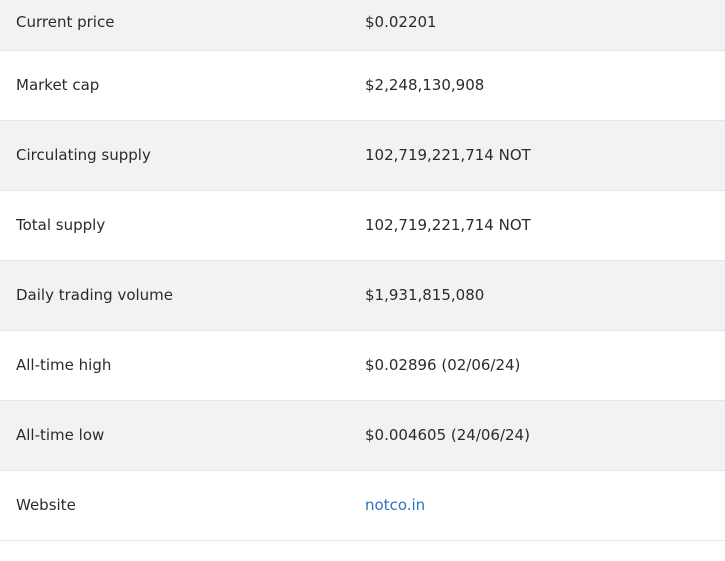  What do you see at coordinates (83, 155) in the screenshot?
I see `stat-label: Circulating supply` at bounding box center [83, 155].